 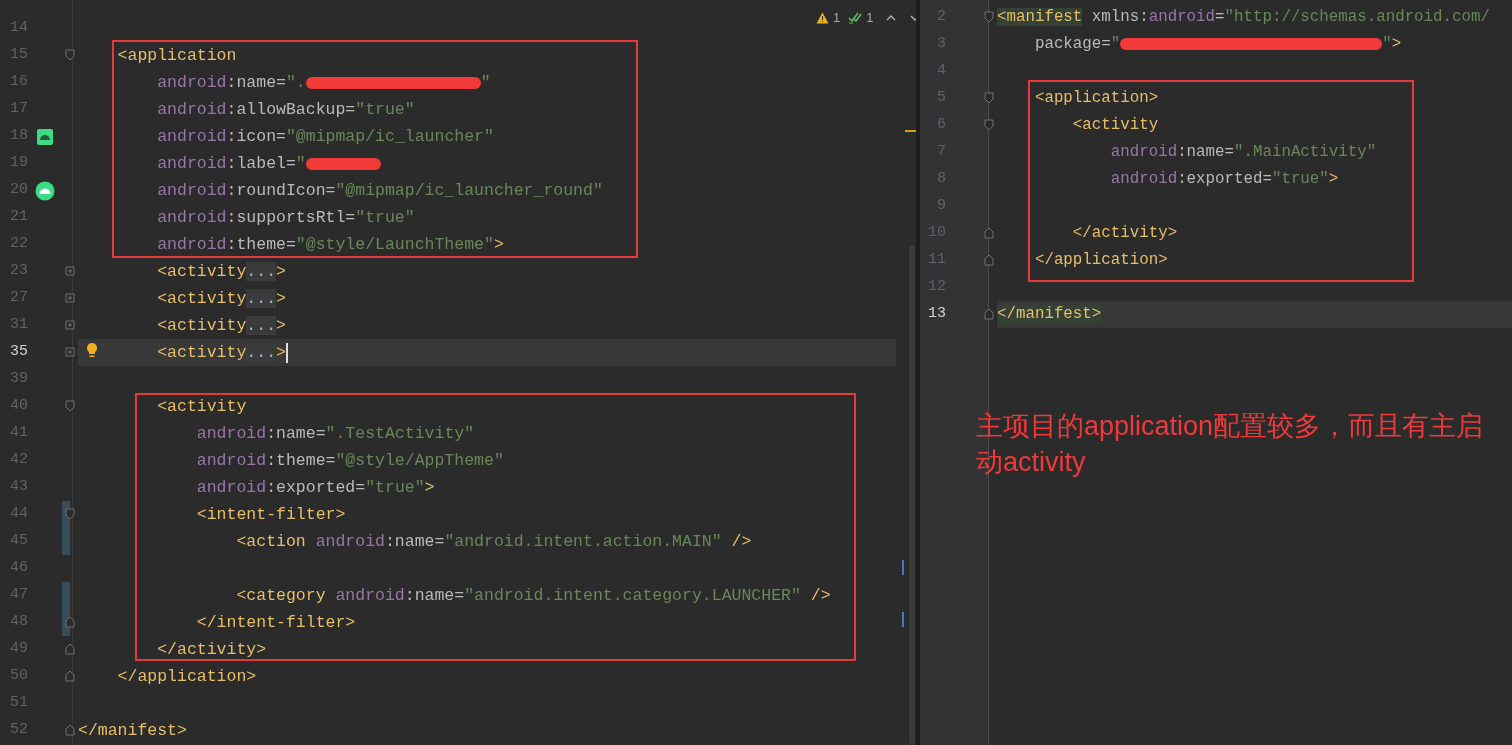 What do you see at coordinates (18, 730) in the screenshot?
I see `line-number: 52` at bounding box center [18, 730].